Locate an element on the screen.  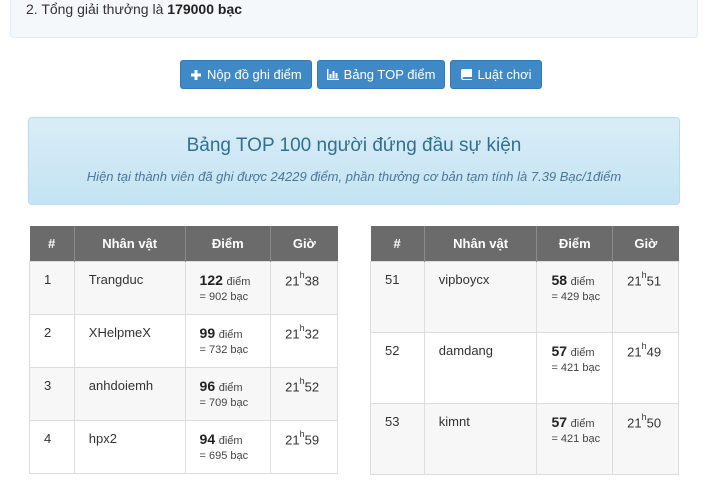
player-name-cell: anhdoiemh is located at coordinates (129, 393).